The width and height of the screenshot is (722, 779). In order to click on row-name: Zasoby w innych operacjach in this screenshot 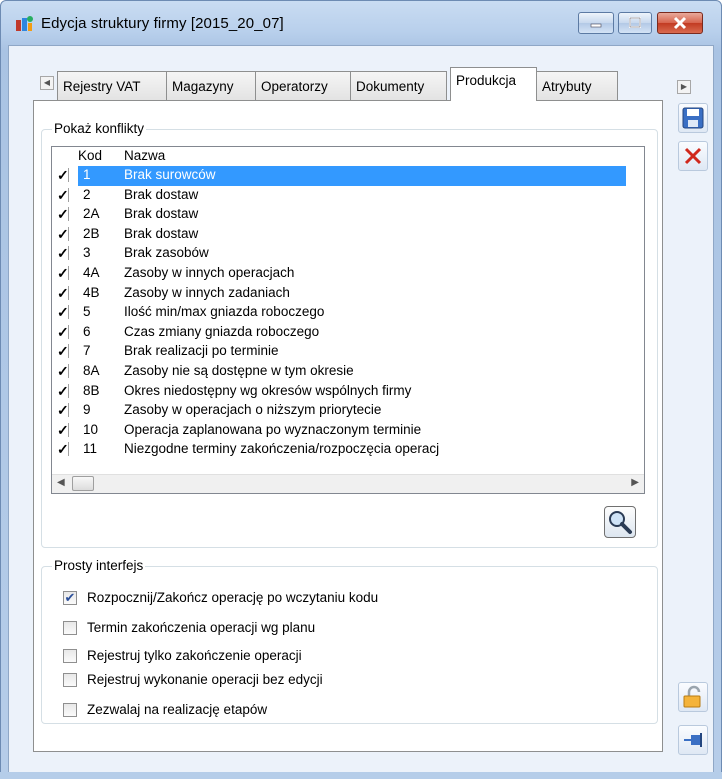, I will do `click(209, 272)`.